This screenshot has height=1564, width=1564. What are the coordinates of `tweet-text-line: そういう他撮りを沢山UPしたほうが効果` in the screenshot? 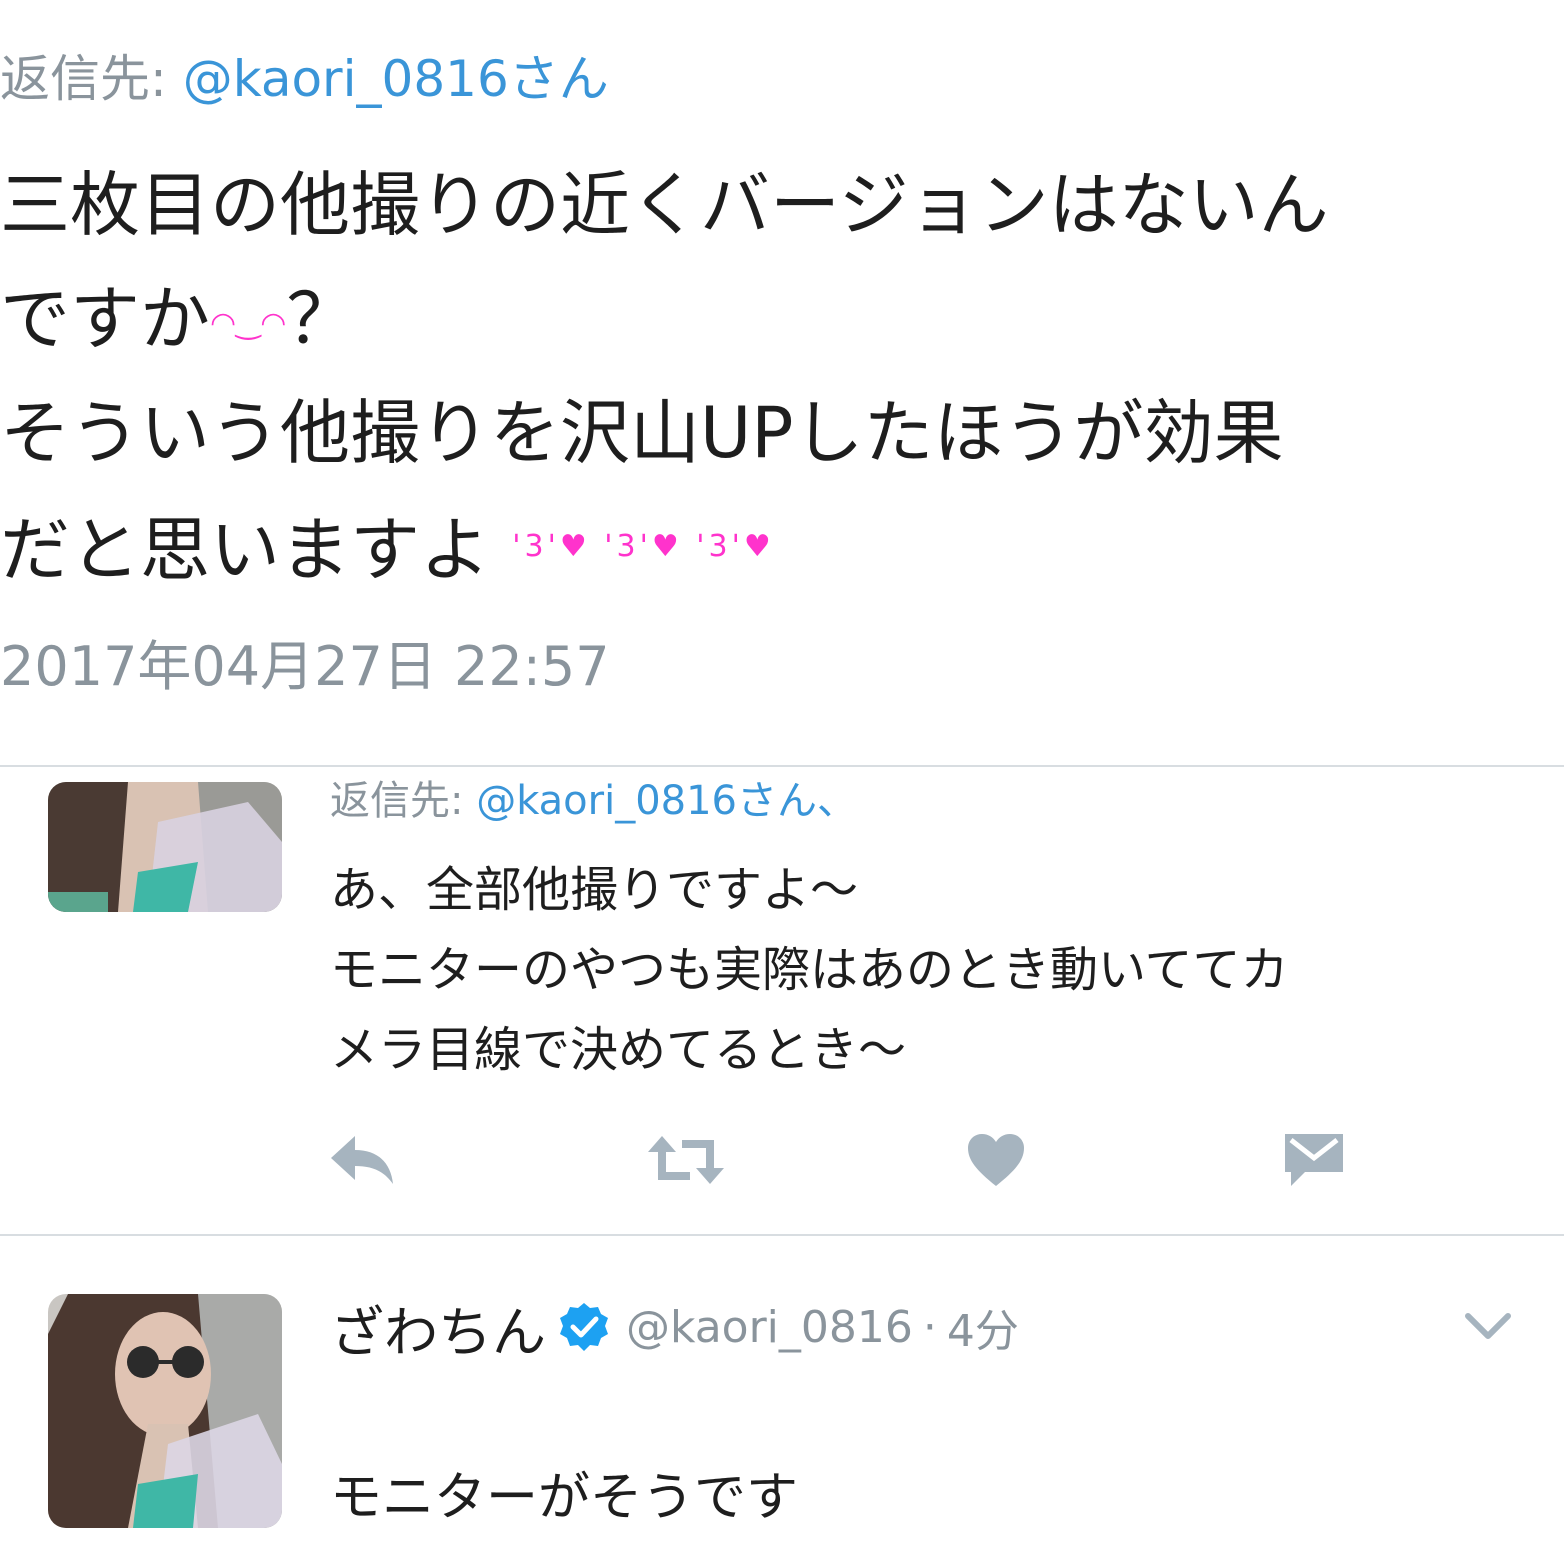 It's located at (642, 433).